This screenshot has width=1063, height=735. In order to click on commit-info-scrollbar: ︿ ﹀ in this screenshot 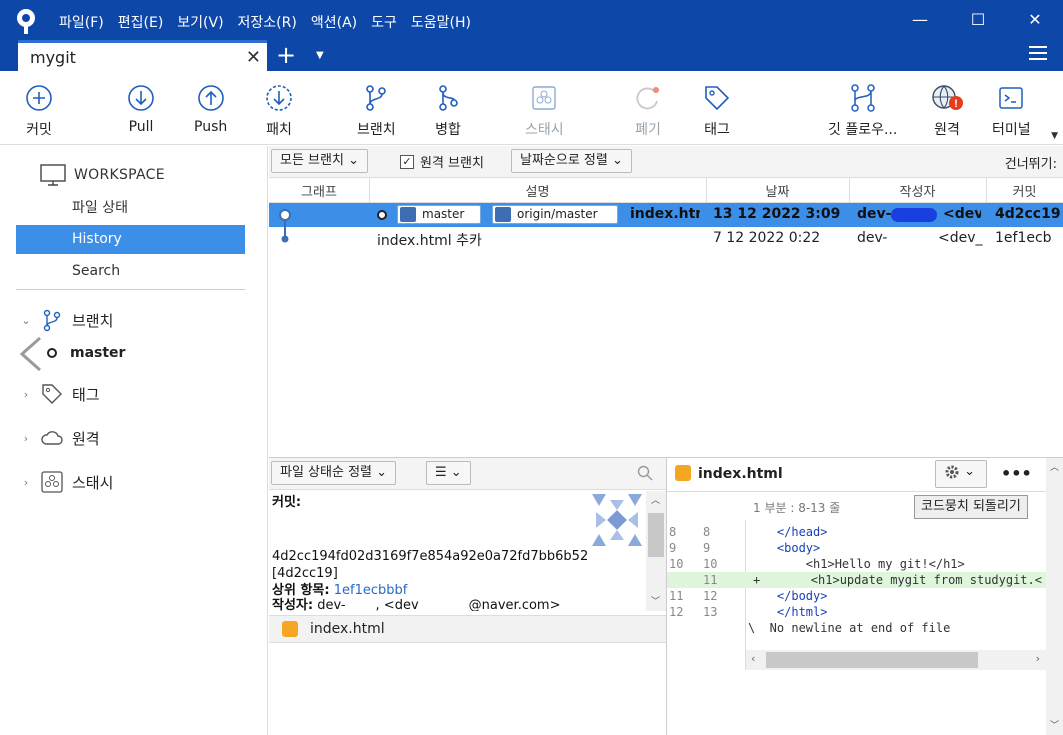, I will do `click(656, 551)`.